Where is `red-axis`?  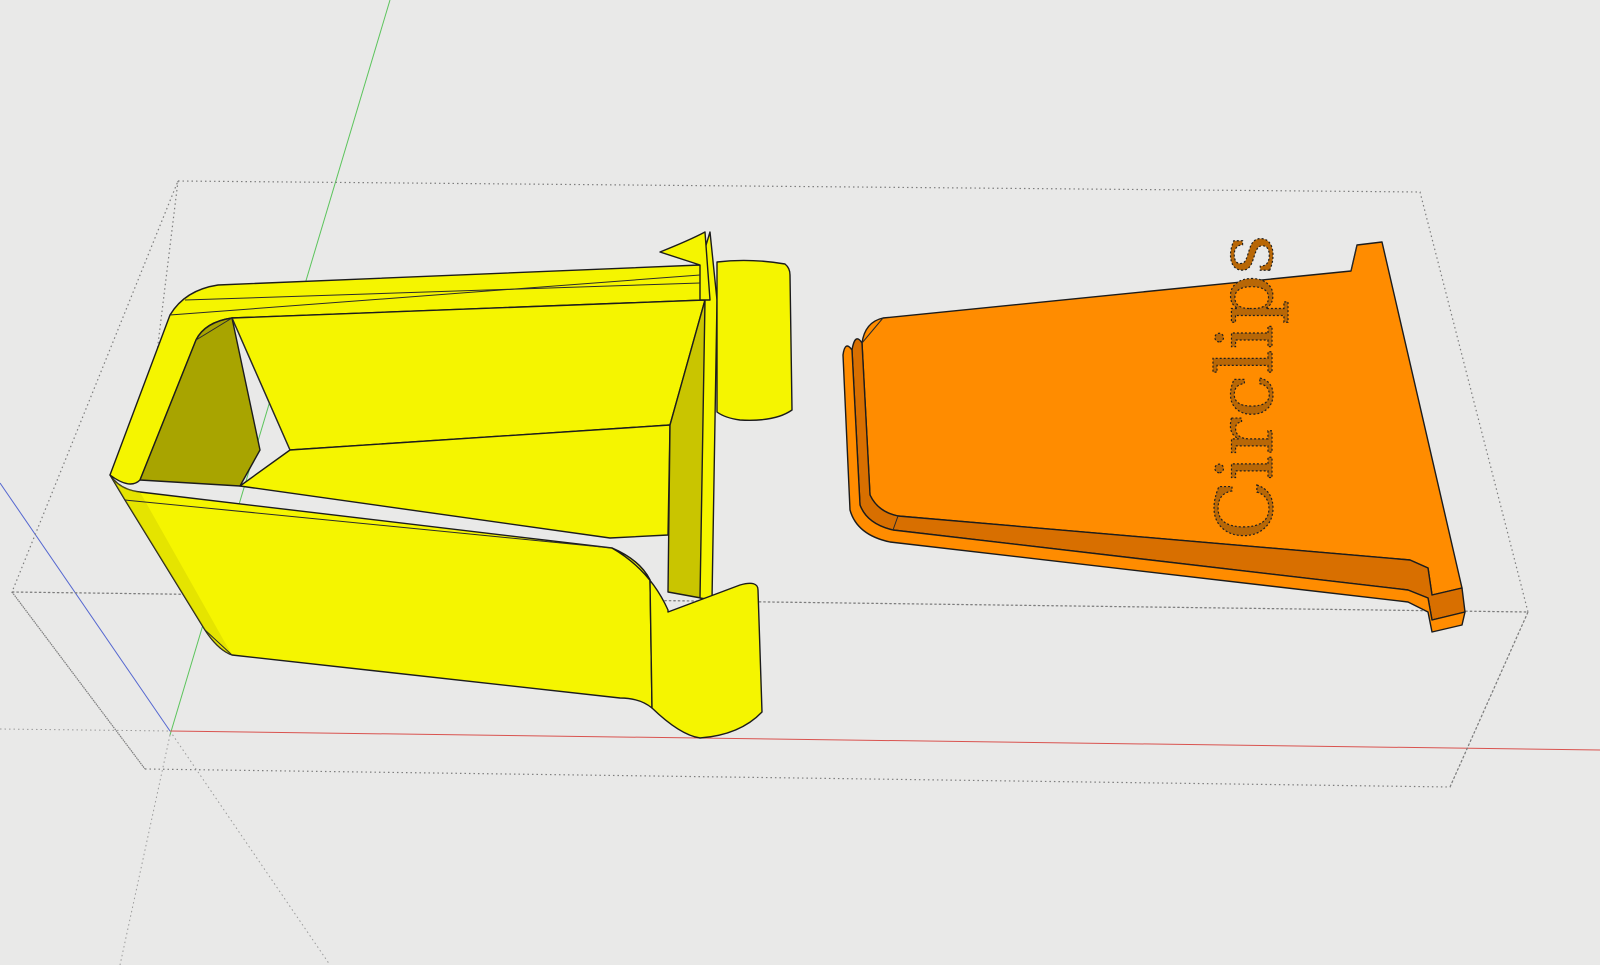 red-axis is located at coordinates (884, 740).